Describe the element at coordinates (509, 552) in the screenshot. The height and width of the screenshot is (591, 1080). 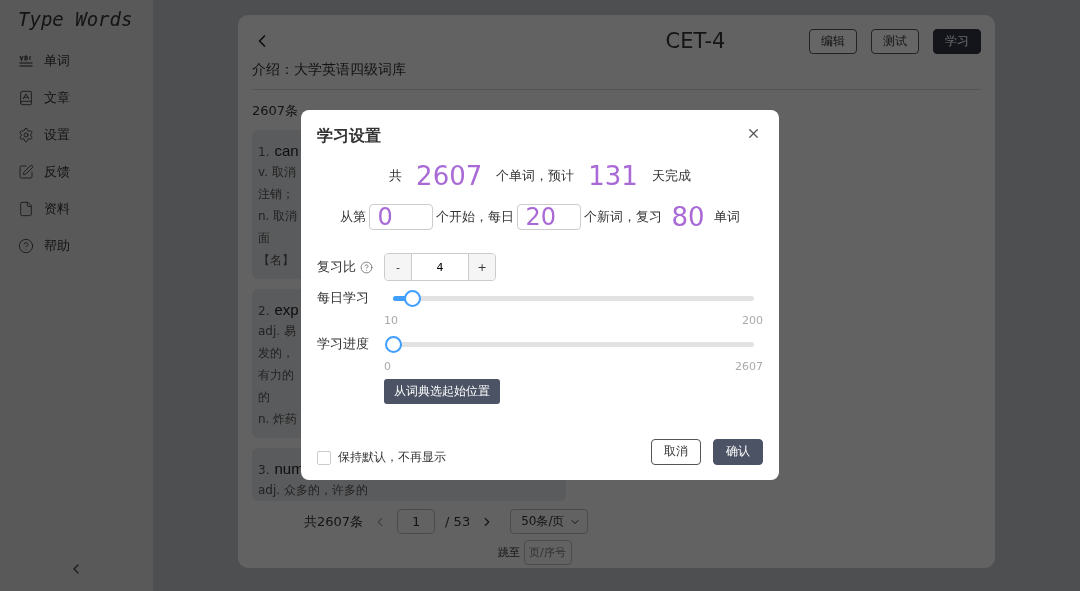
I see `jump-label: 跳至` at that location.